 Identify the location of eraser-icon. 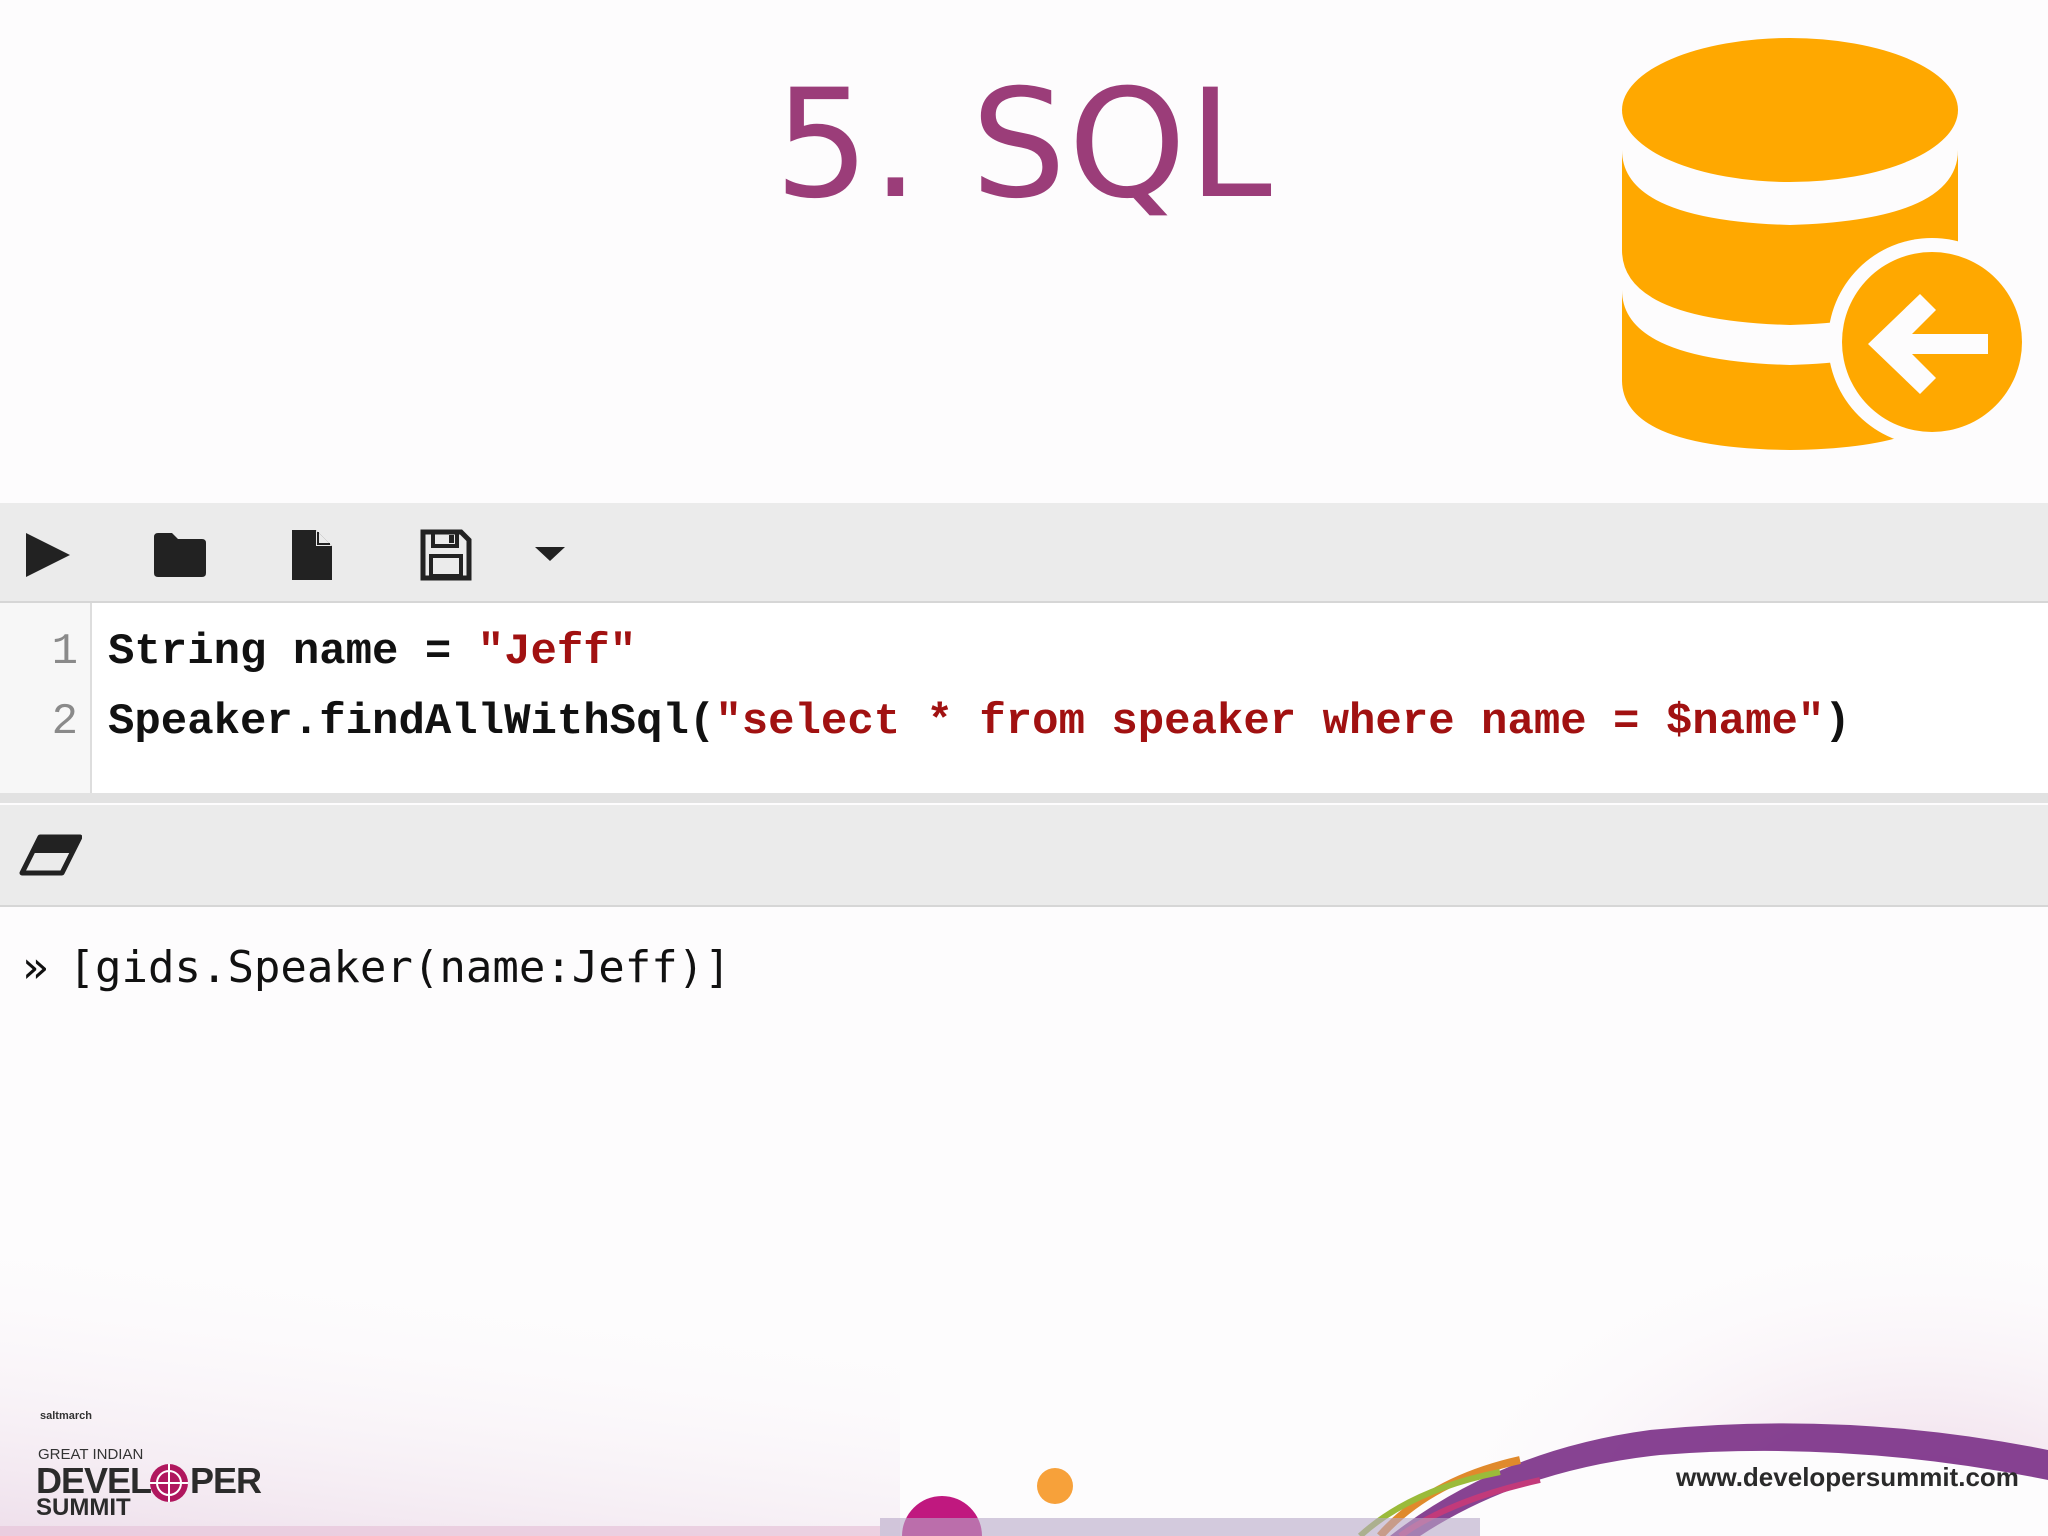
(50, 855).